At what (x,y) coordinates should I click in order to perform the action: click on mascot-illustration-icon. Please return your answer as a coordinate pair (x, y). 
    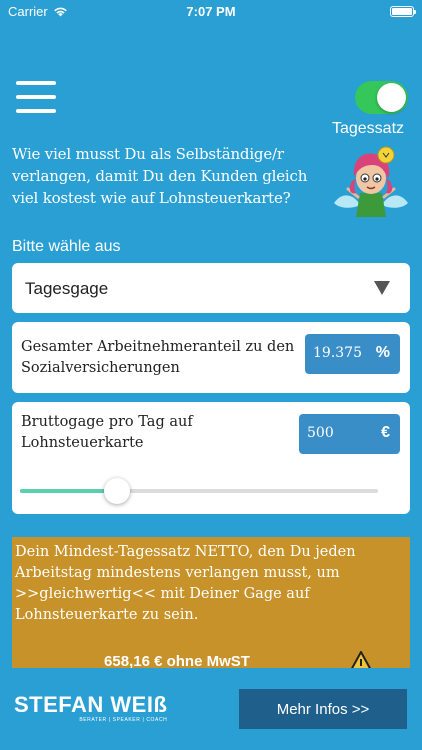
    Looking at the image, I should click on (371, 181).